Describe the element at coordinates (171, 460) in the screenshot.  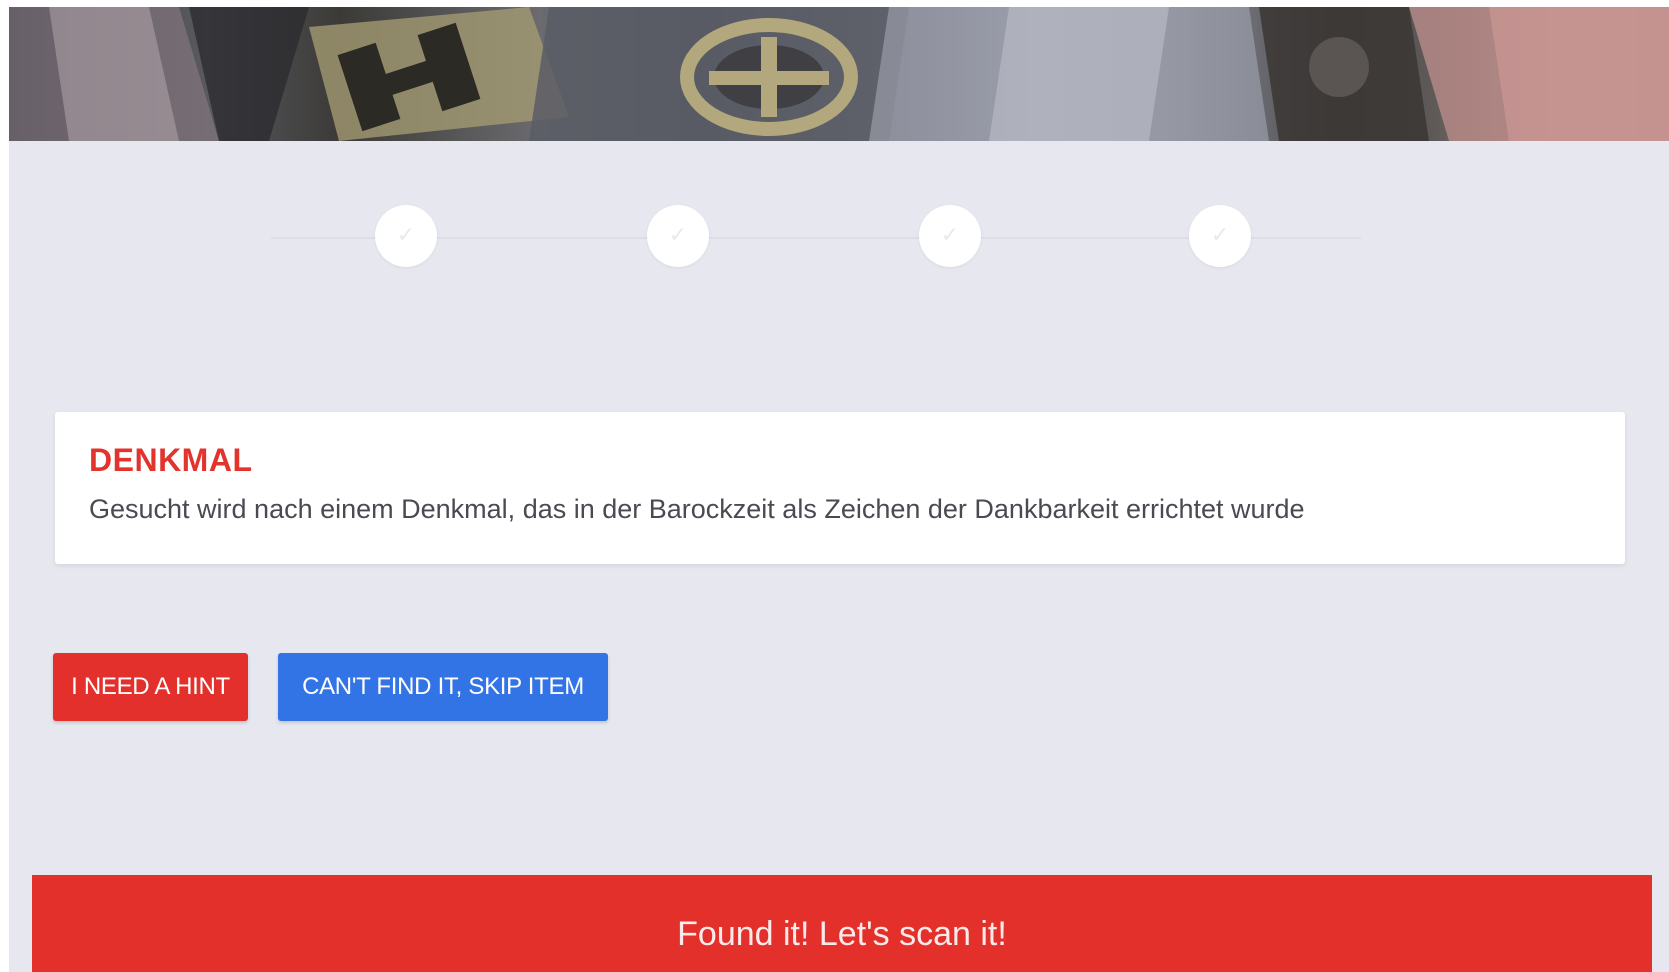
I see `task-title: DENKMAL` at that location.